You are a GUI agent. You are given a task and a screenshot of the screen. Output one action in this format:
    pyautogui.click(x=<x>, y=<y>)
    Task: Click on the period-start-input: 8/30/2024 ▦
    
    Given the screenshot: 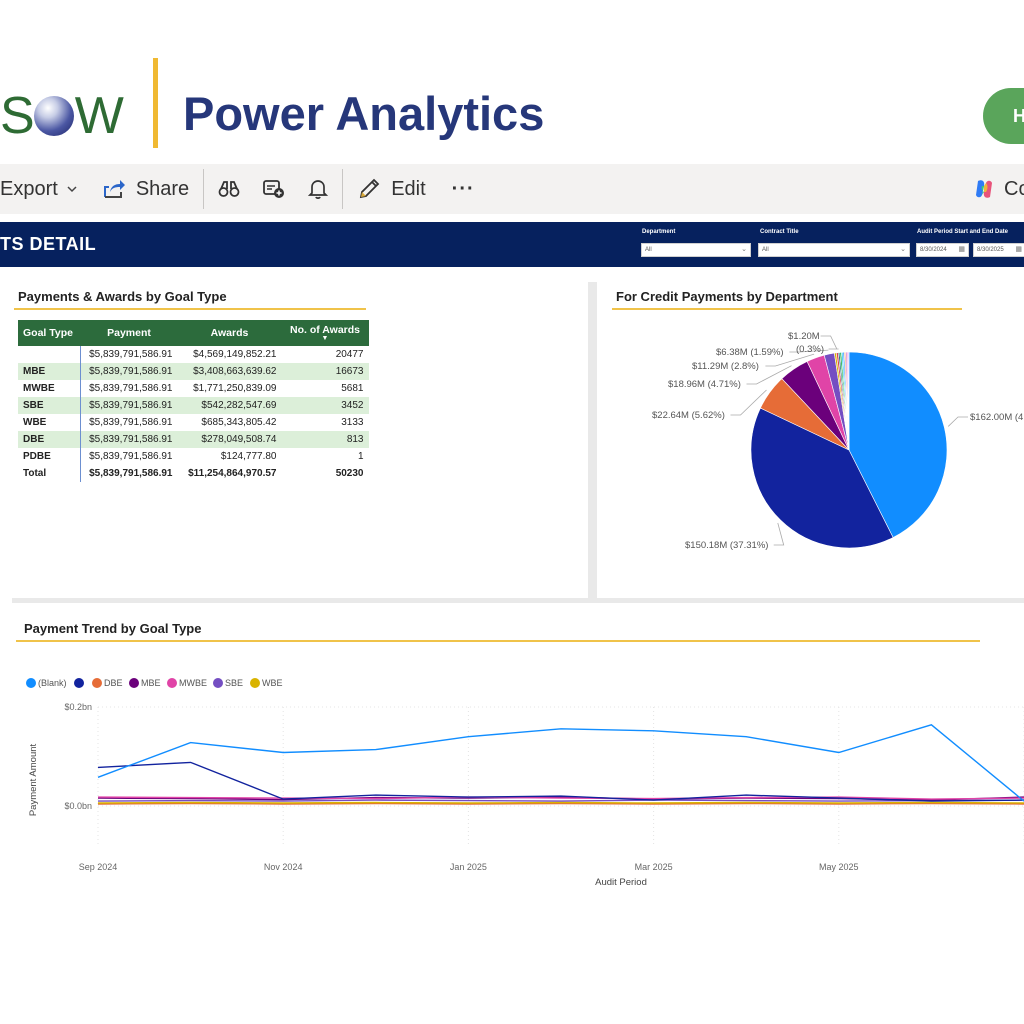 What is the action you would take?
    pyautogui.click(x=942, y=250)
    